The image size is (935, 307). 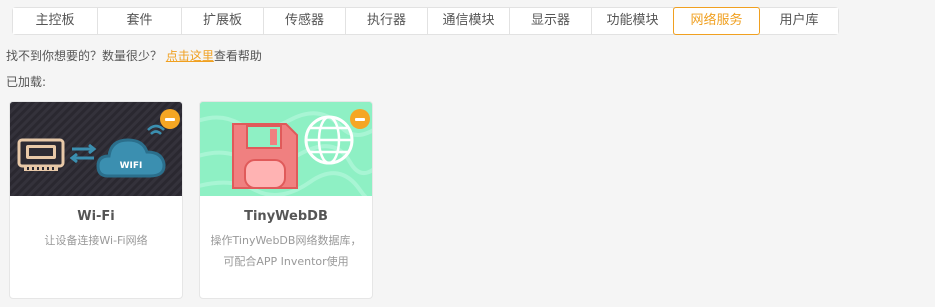 What do you see at coordinates (716, 21) in the screenshot?
I see `tab-network-services: 网络服务` at bounding box center [716, 21].